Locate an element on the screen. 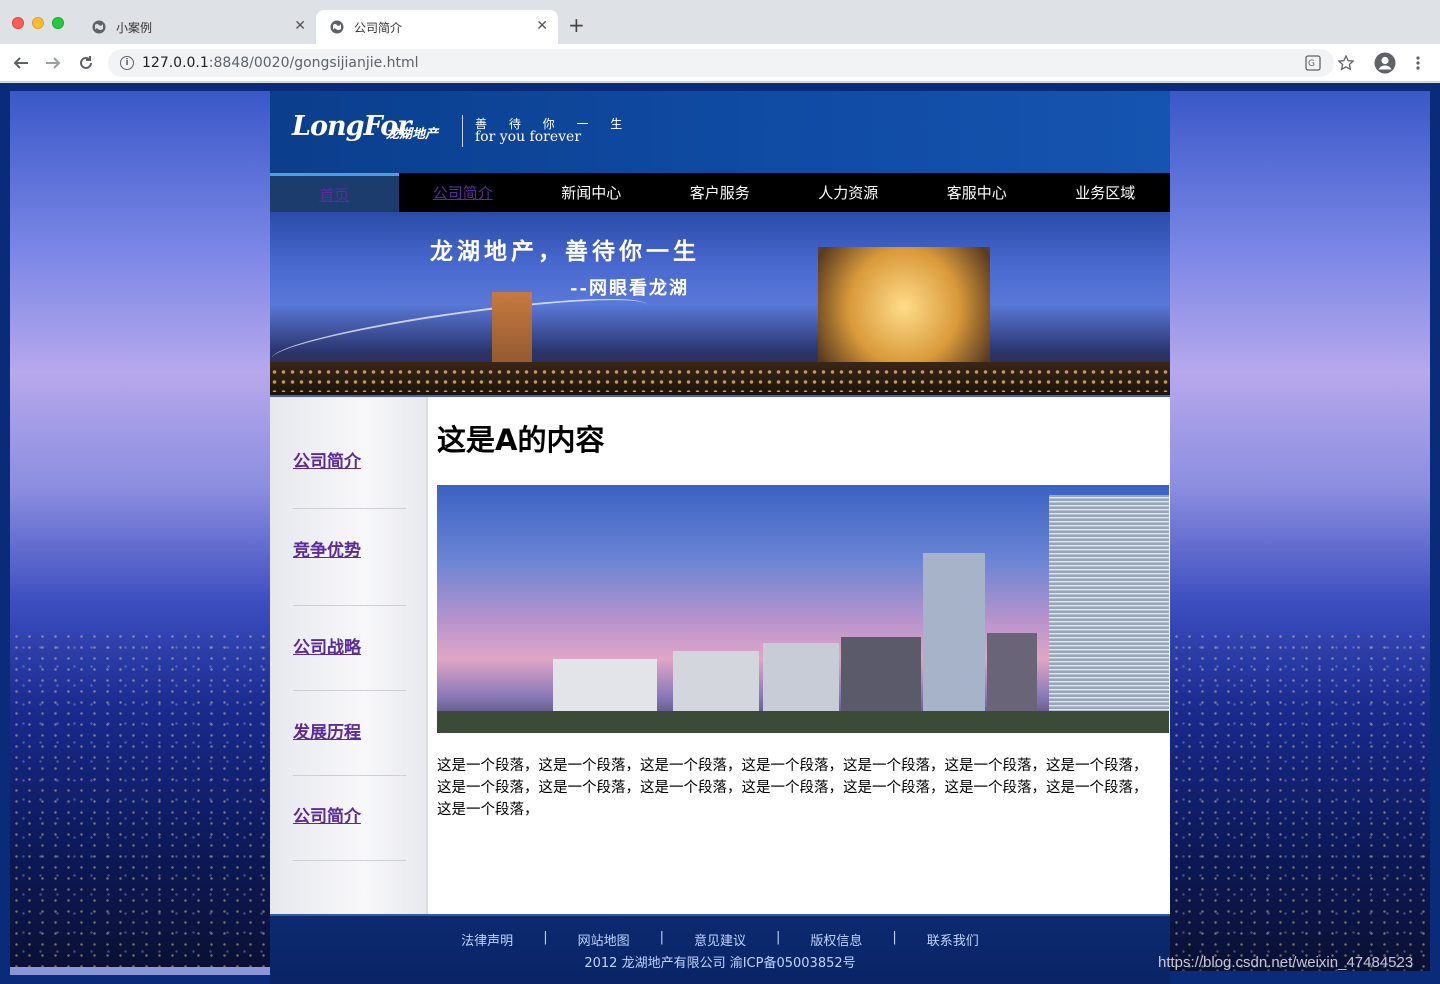 Image resolution: width=1440 pixels, height=984 pixels. translate-icon: G is located at coordinates (1313, 63).